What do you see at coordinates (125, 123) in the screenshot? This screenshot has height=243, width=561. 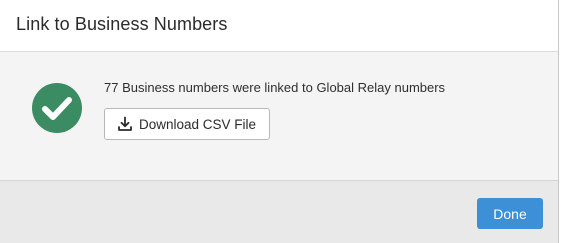 I see `download-icon` at bounding box center [125, 123].